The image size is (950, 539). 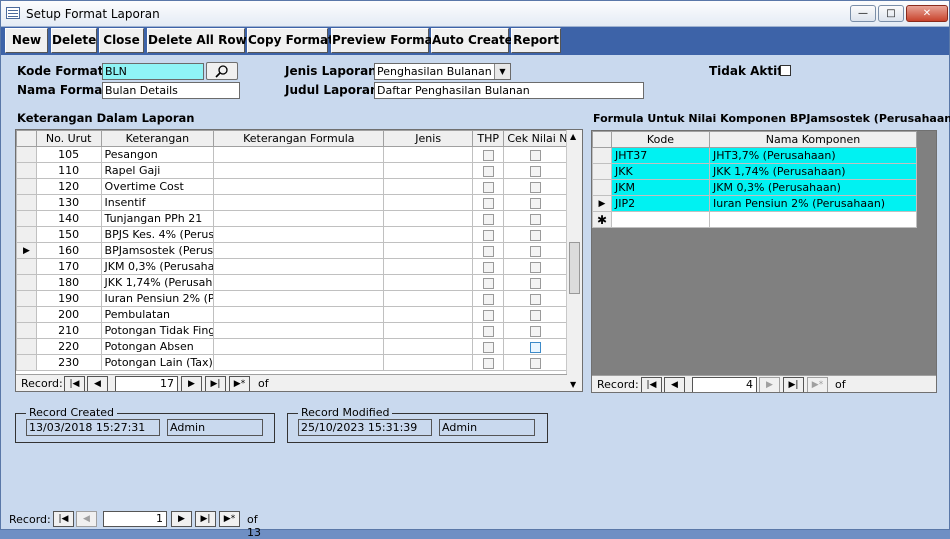 I want to click on last-record-icon: ▶|, so click(x=215, y=383).